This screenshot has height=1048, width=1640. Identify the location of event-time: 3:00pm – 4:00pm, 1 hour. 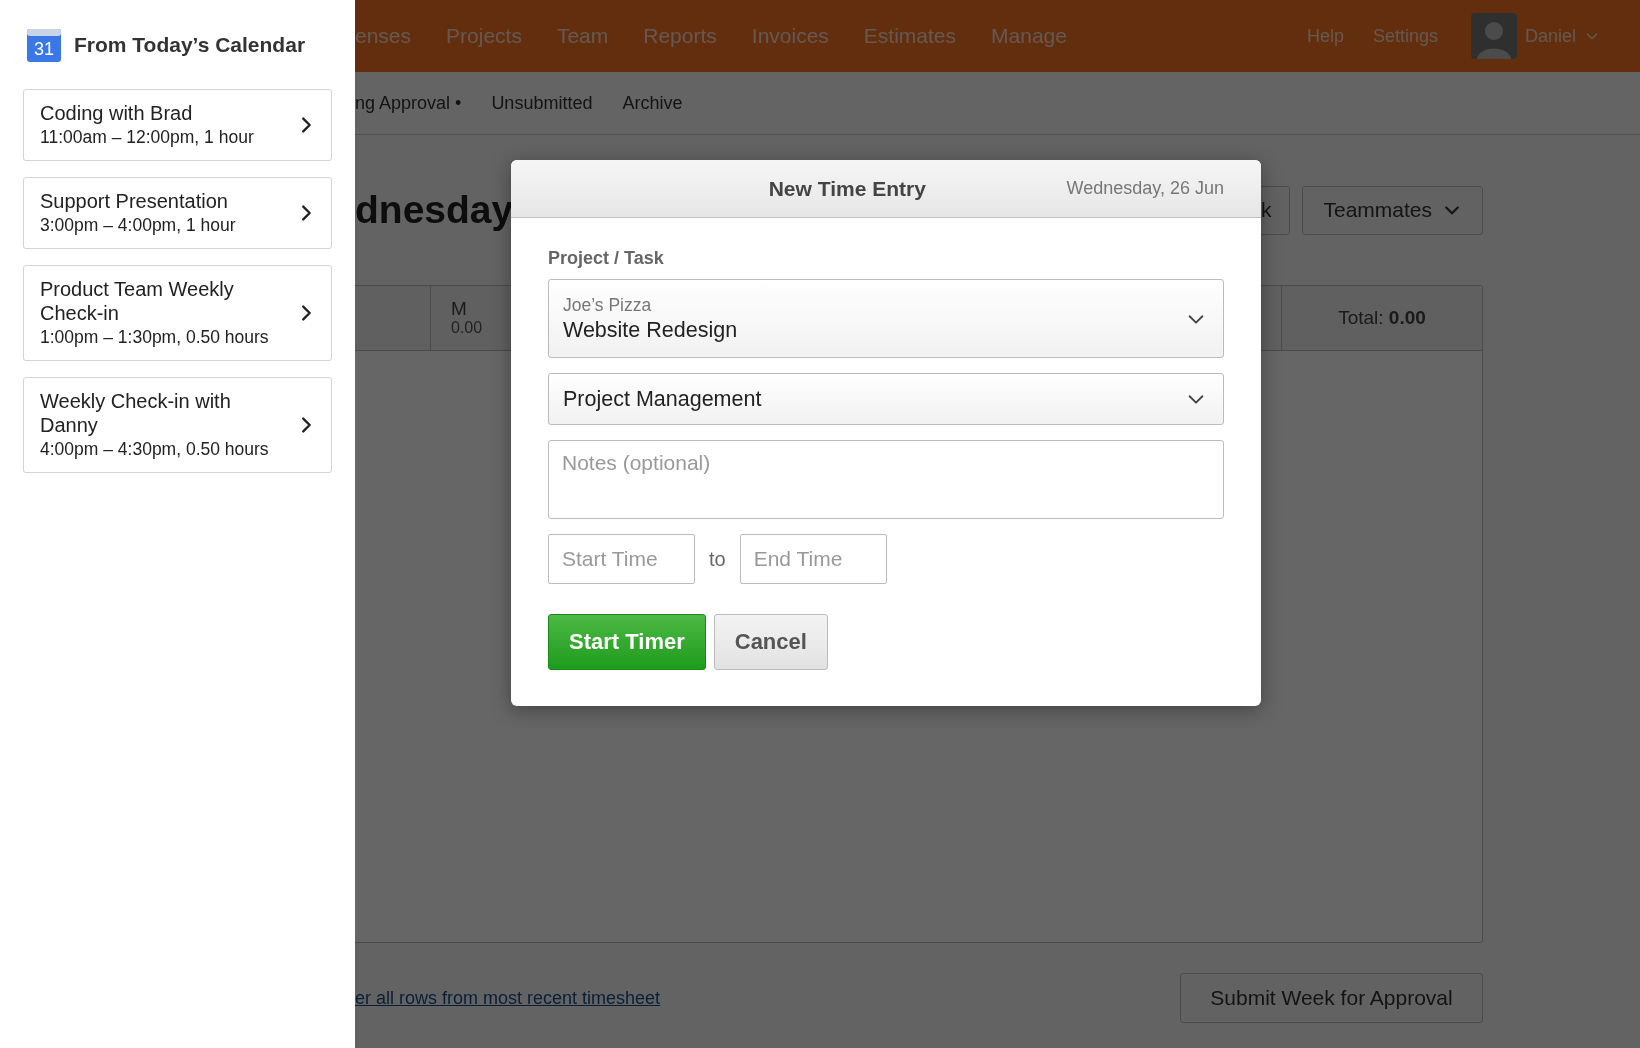
(138, 225).